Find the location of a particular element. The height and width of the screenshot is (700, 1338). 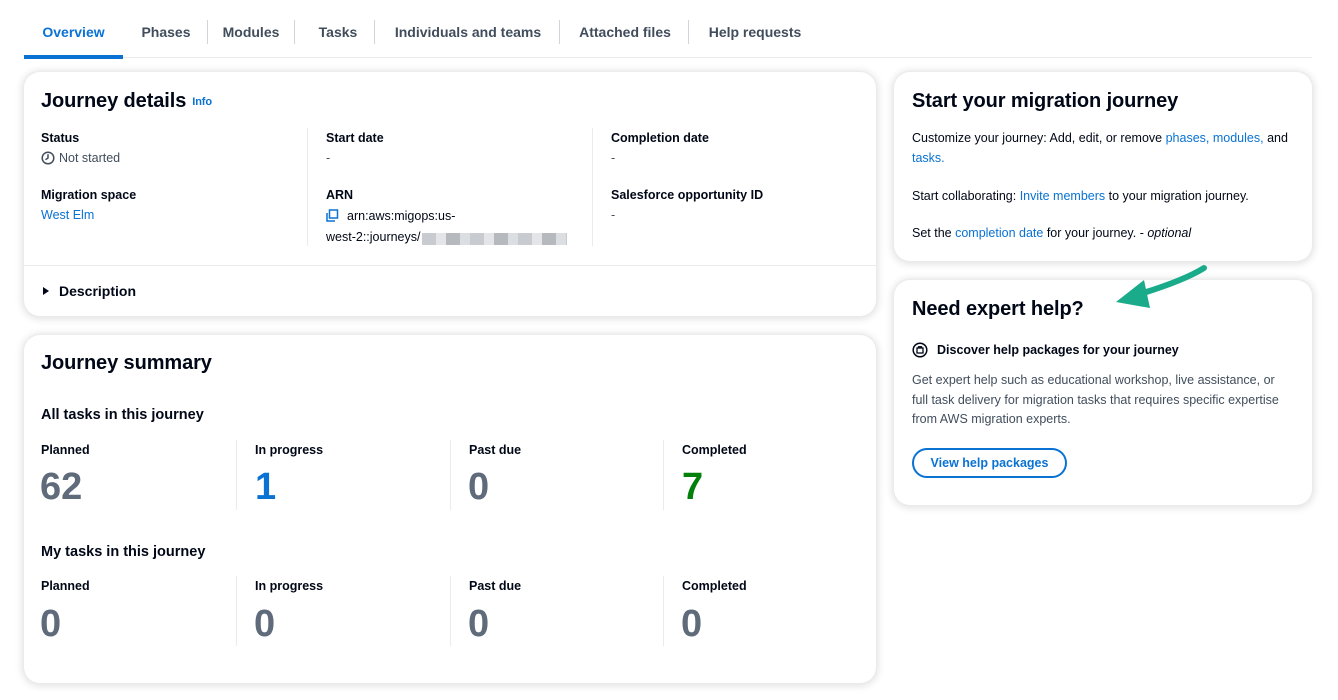

my-past-due-value: 0 is located at coordinates (479, 624).